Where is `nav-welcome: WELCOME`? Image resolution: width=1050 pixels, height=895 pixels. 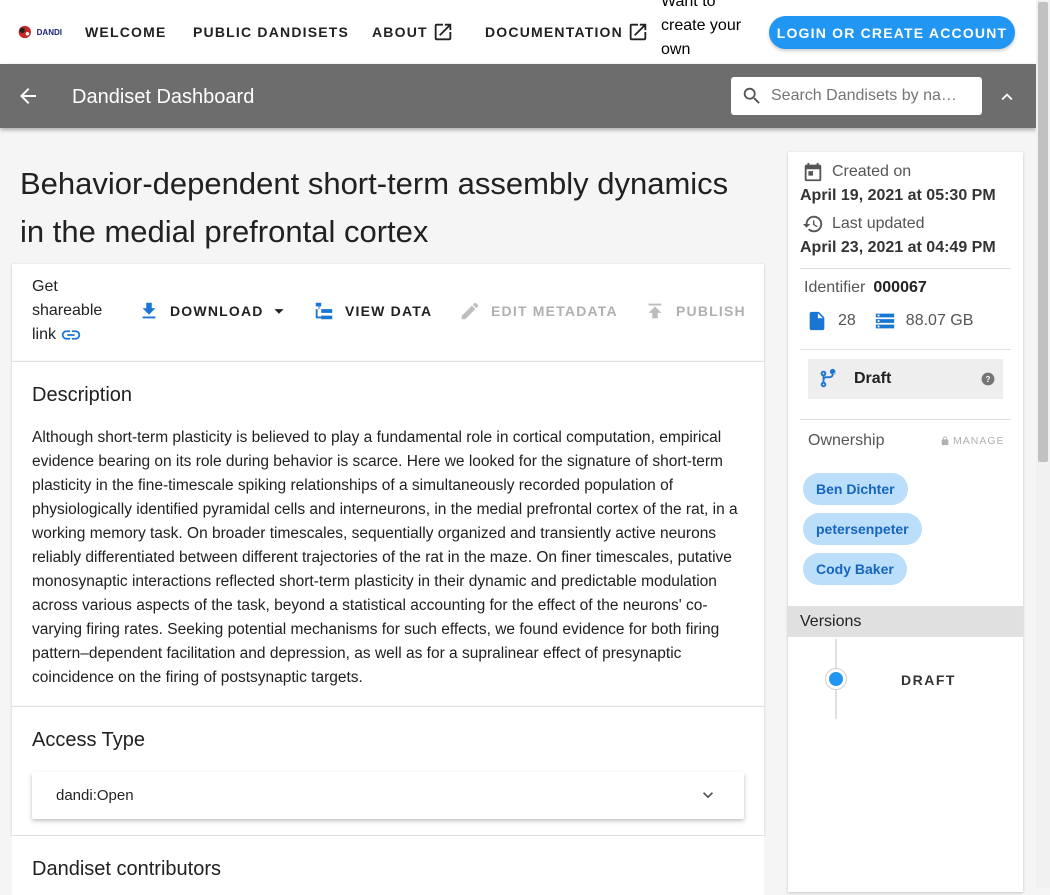
nav-welcome: WELCOME is located at coordinates (126, 32).